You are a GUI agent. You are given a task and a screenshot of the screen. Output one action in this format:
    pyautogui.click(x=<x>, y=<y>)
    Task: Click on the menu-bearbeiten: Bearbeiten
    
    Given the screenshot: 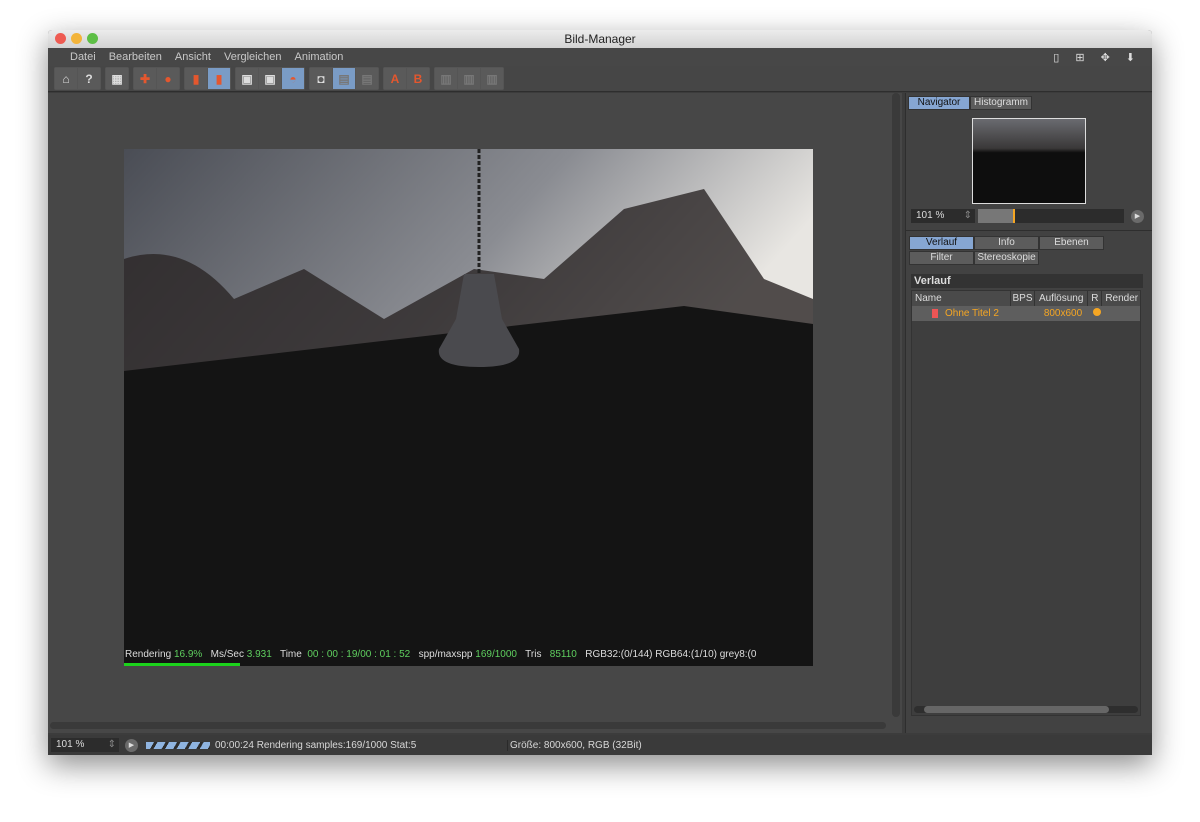 What is the action you would take?
    pyautogui.click(x=135, y=57)
    